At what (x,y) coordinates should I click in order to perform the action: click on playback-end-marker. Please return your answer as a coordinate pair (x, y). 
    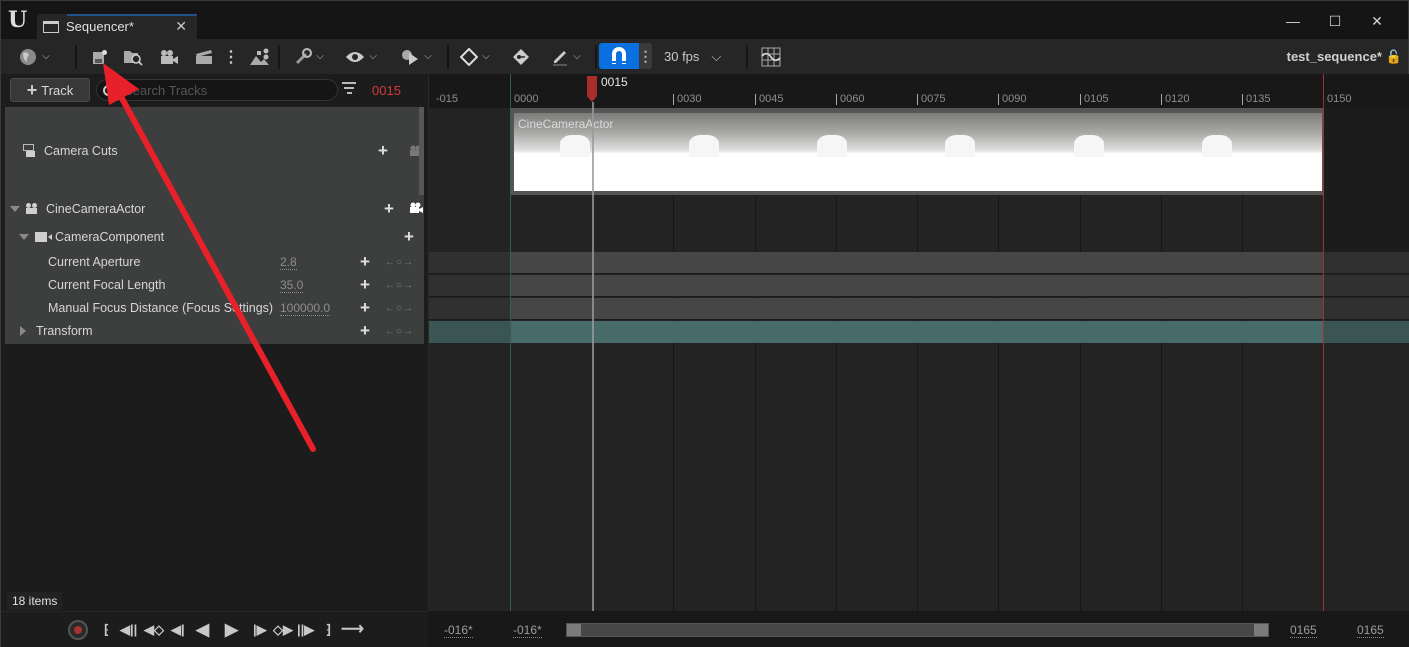
    Looking at the image, I should click on (1323, 342).